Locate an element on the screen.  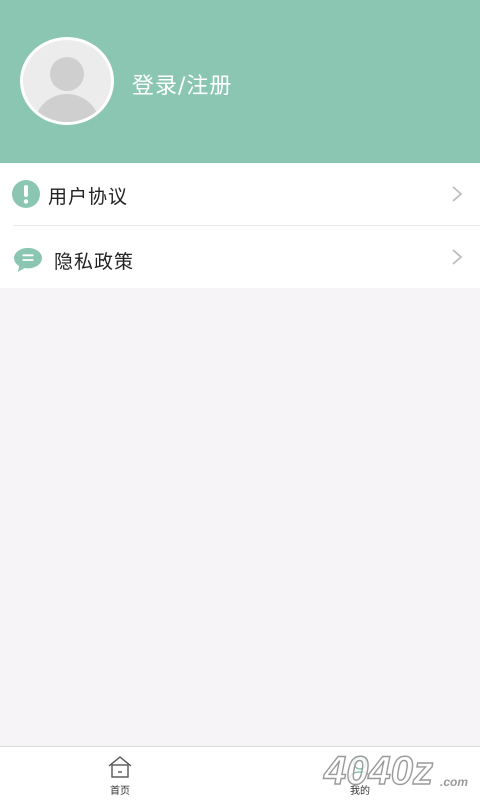
menu-item-label: 隐私政策 is located at coordinates (94, 262).